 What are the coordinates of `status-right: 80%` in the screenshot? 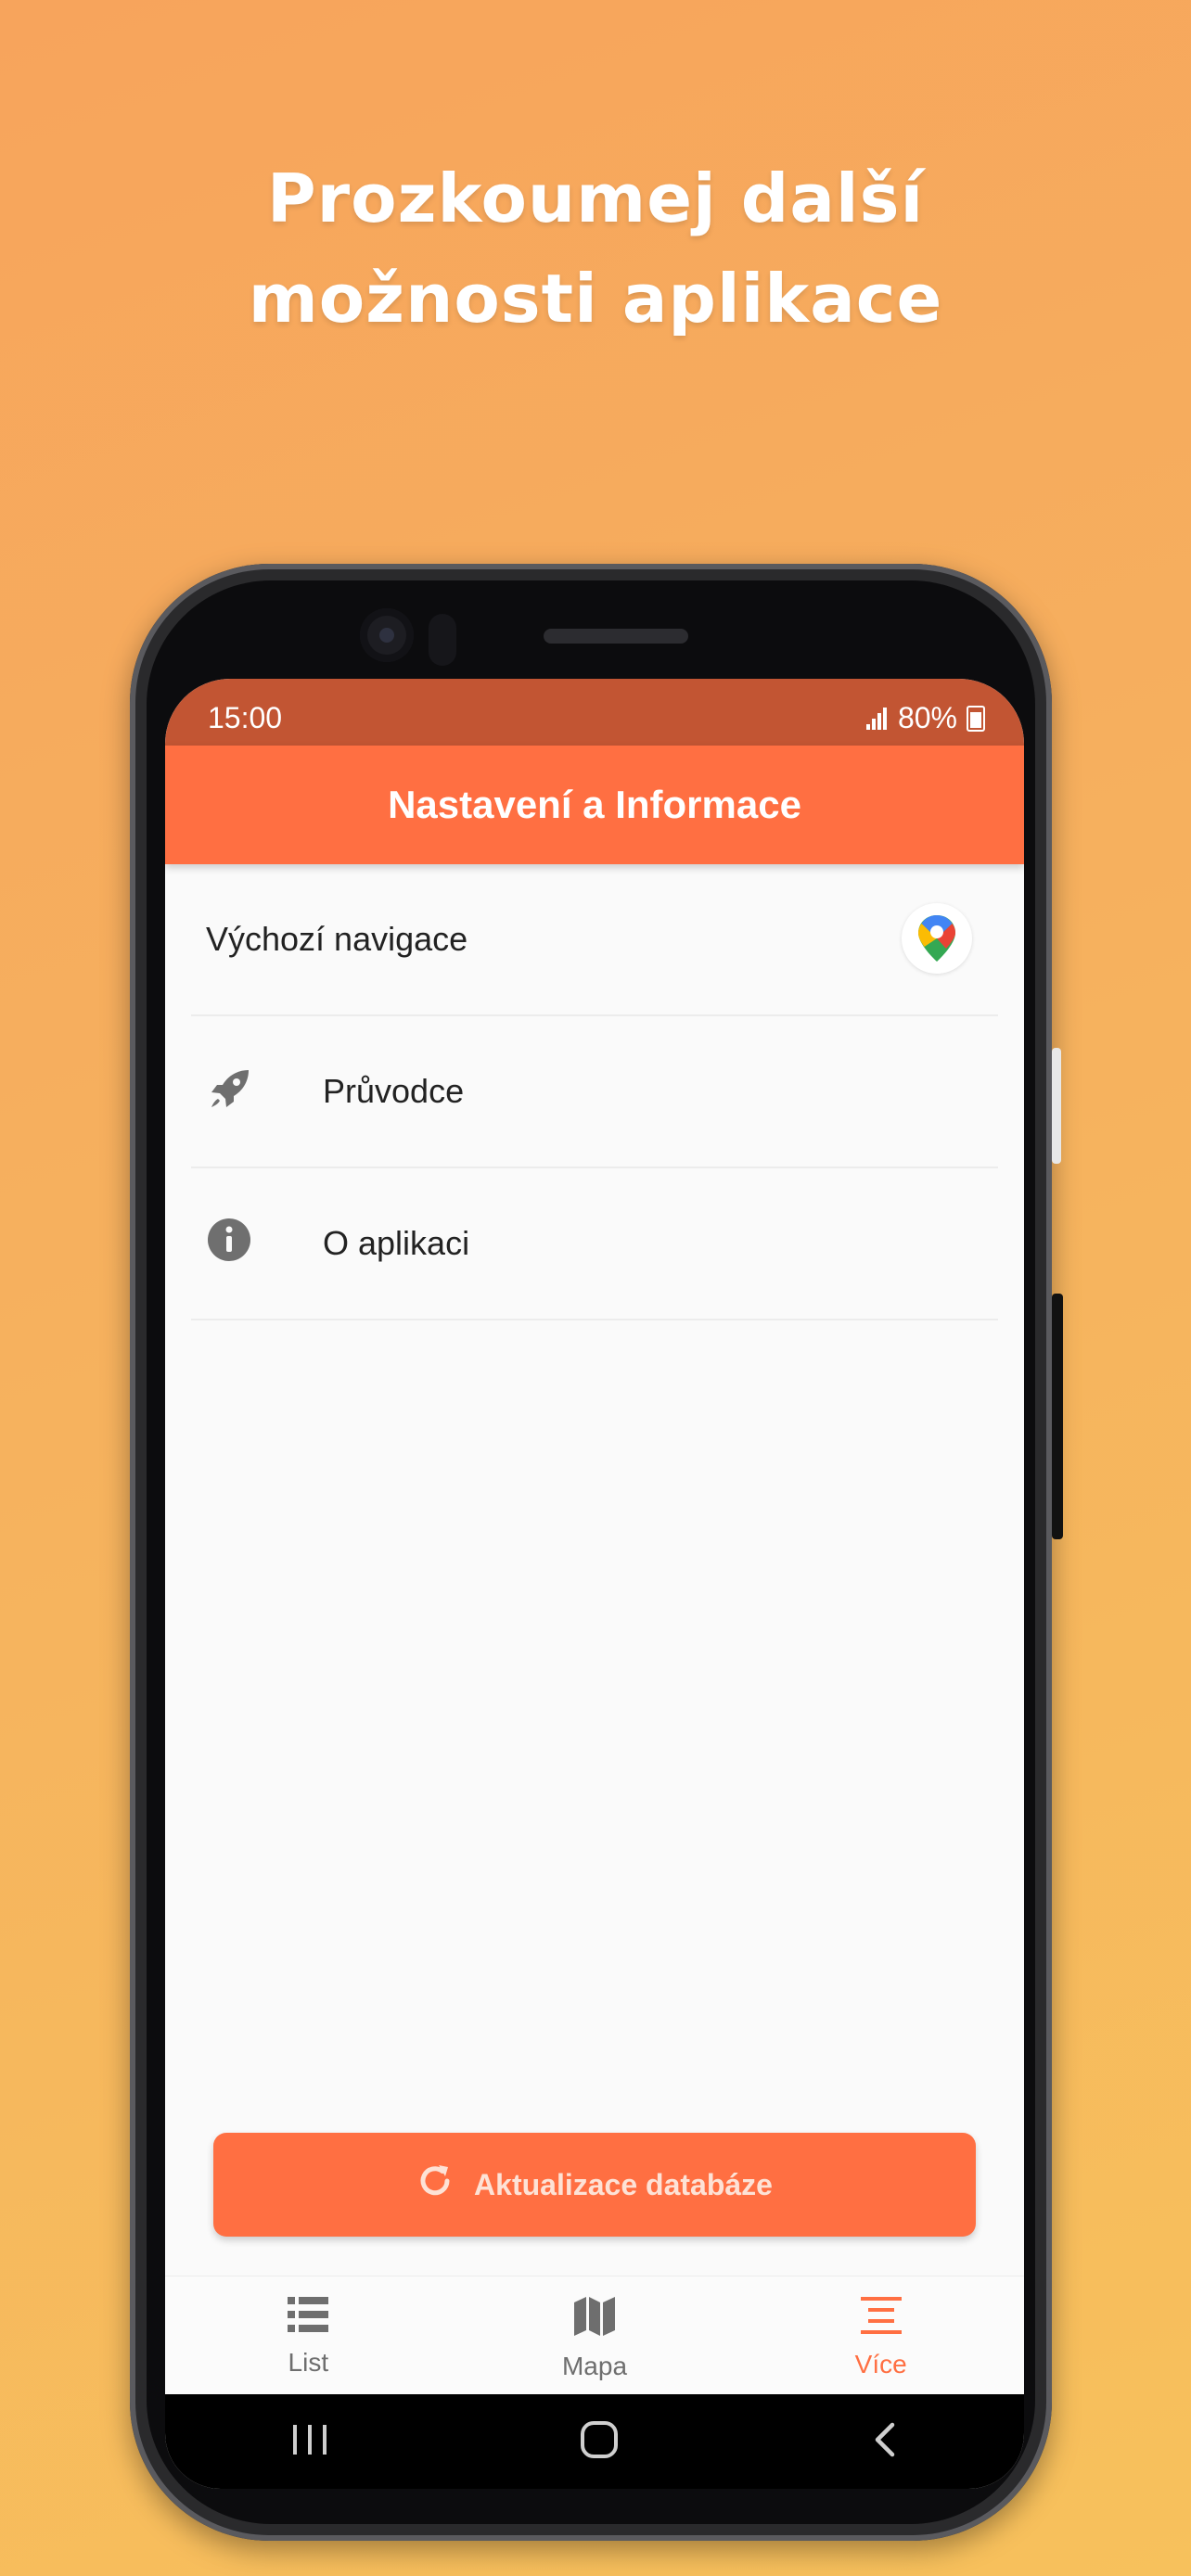 It's located at (925, 718).